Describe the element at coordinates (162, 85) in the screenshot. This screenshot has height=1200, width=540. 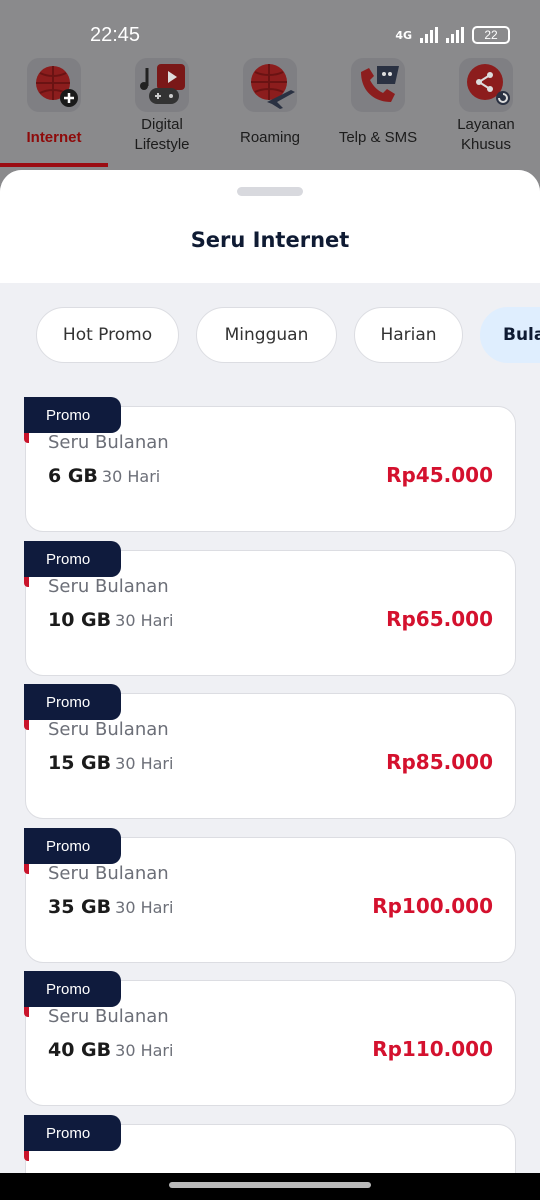
I see `media-gamepad-icon` at that location.